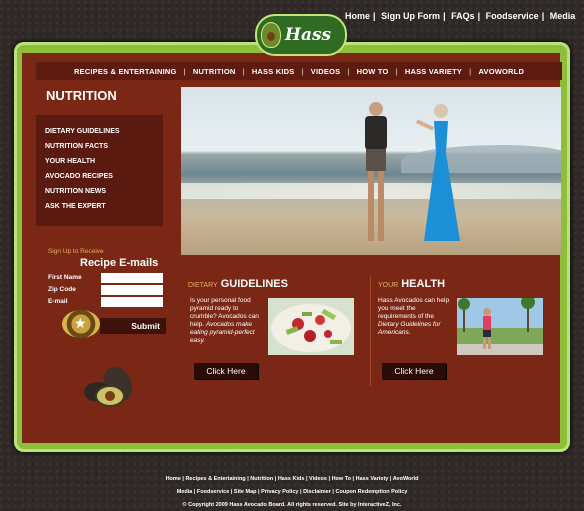  I want to click on jogger-photo, so click(500, 326).